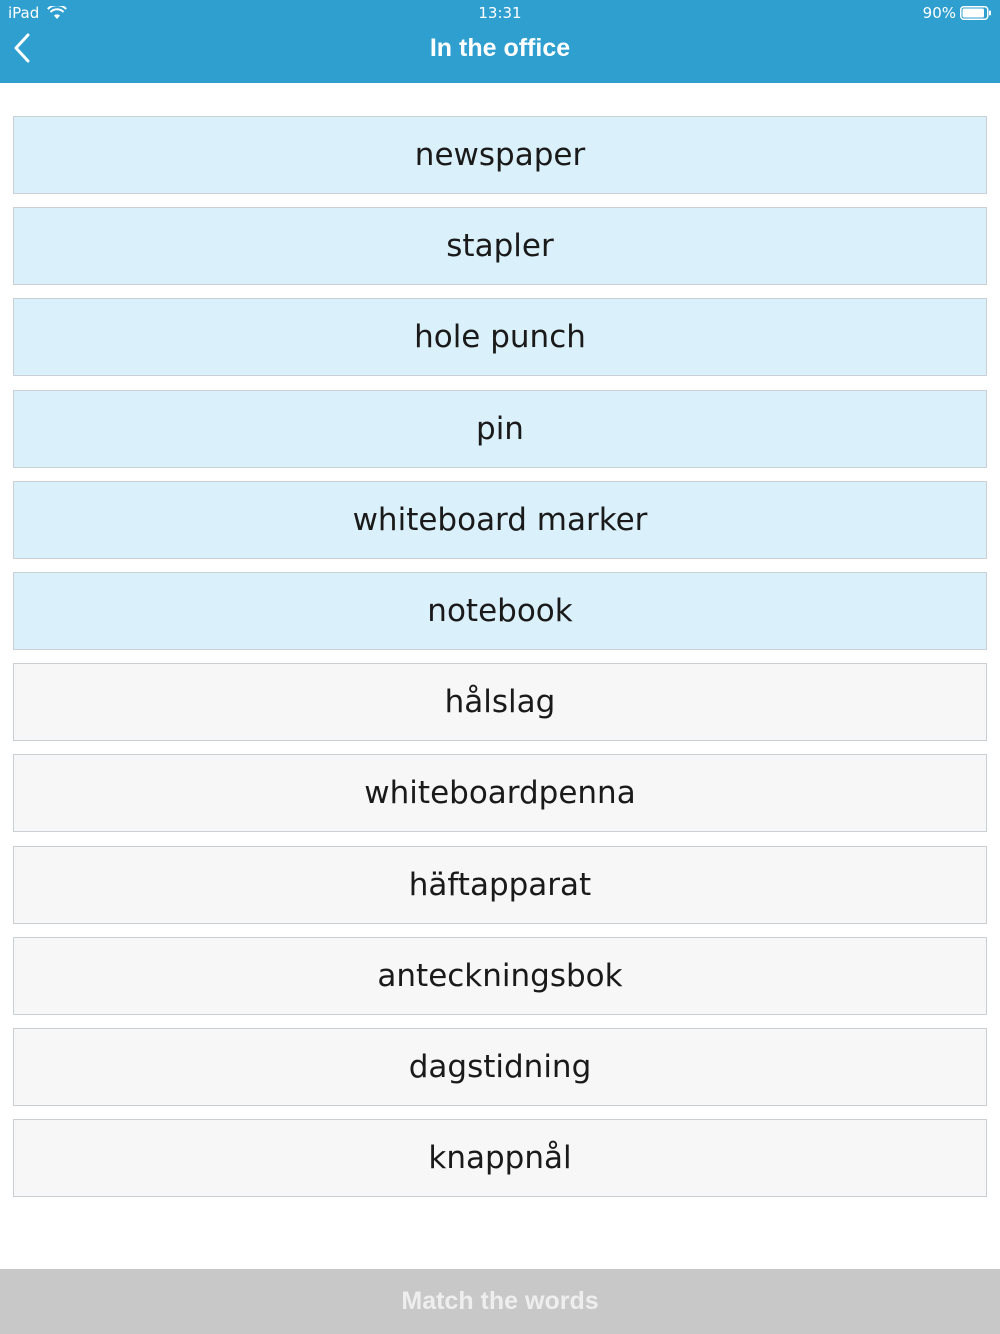  What do you see at coordinates (500, 975) in the screenshot?
I see `swedish-word-card: anteckningsbok` at bounding box center [500, 975].